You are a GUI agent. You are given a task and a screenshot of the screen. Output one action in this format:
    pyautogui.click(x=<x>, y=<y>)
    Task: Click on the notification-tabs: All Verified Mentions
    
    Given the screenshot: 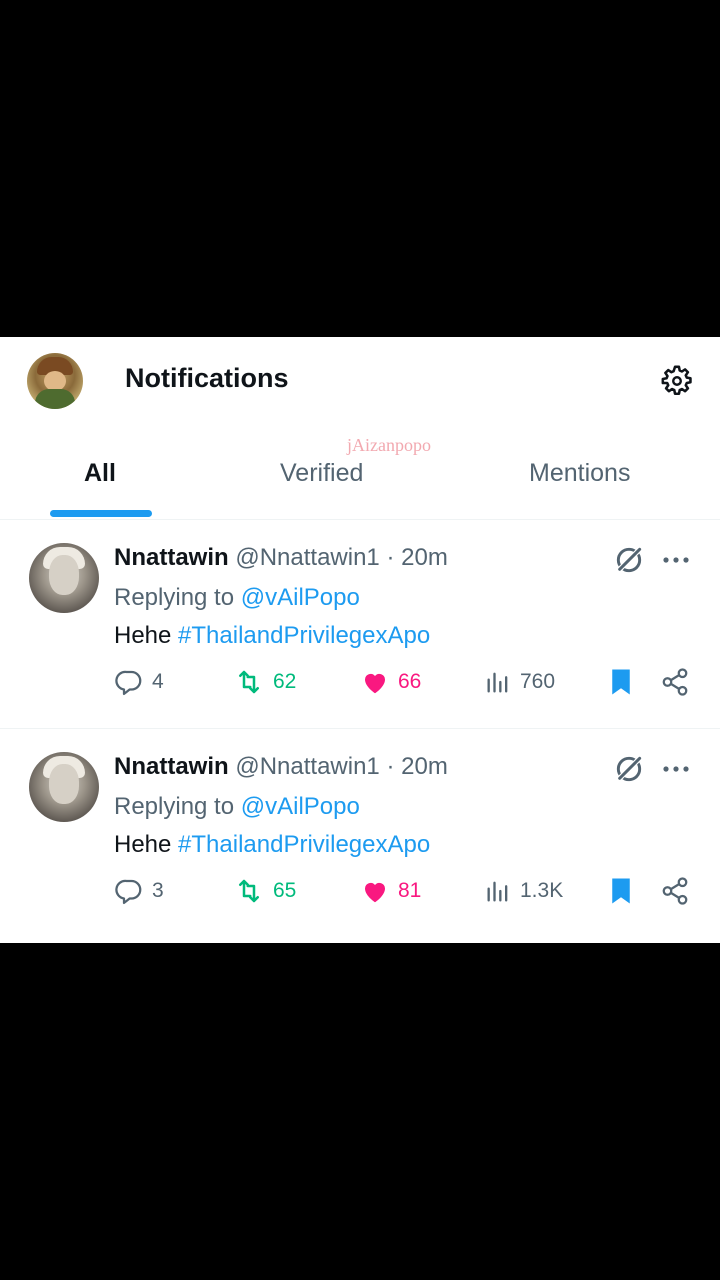 What is the action you would take?
    pyautogui.click(x=360, y=478)
    